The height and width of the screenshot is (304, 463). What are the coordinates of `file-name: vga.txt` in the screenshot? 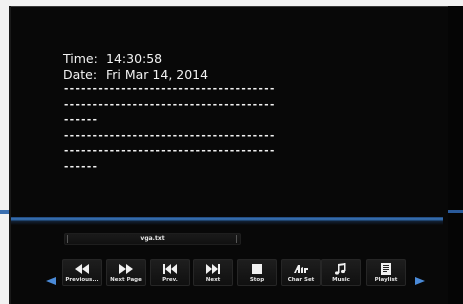 It's located at (152, 238).